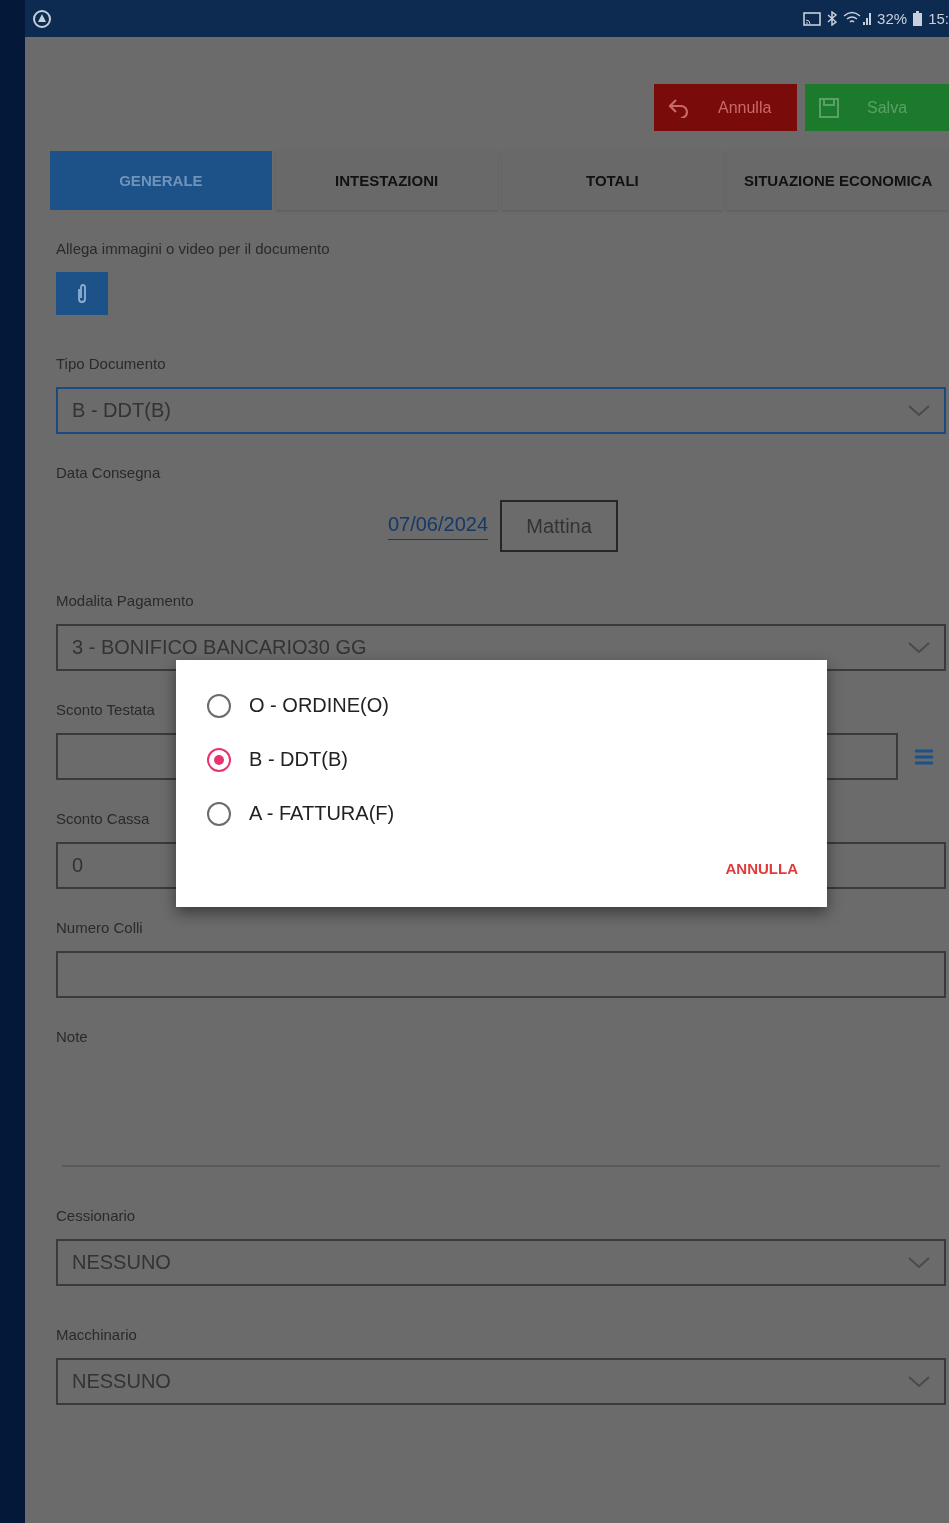  I want to click on tab: GENERALE, so click(161, 180).